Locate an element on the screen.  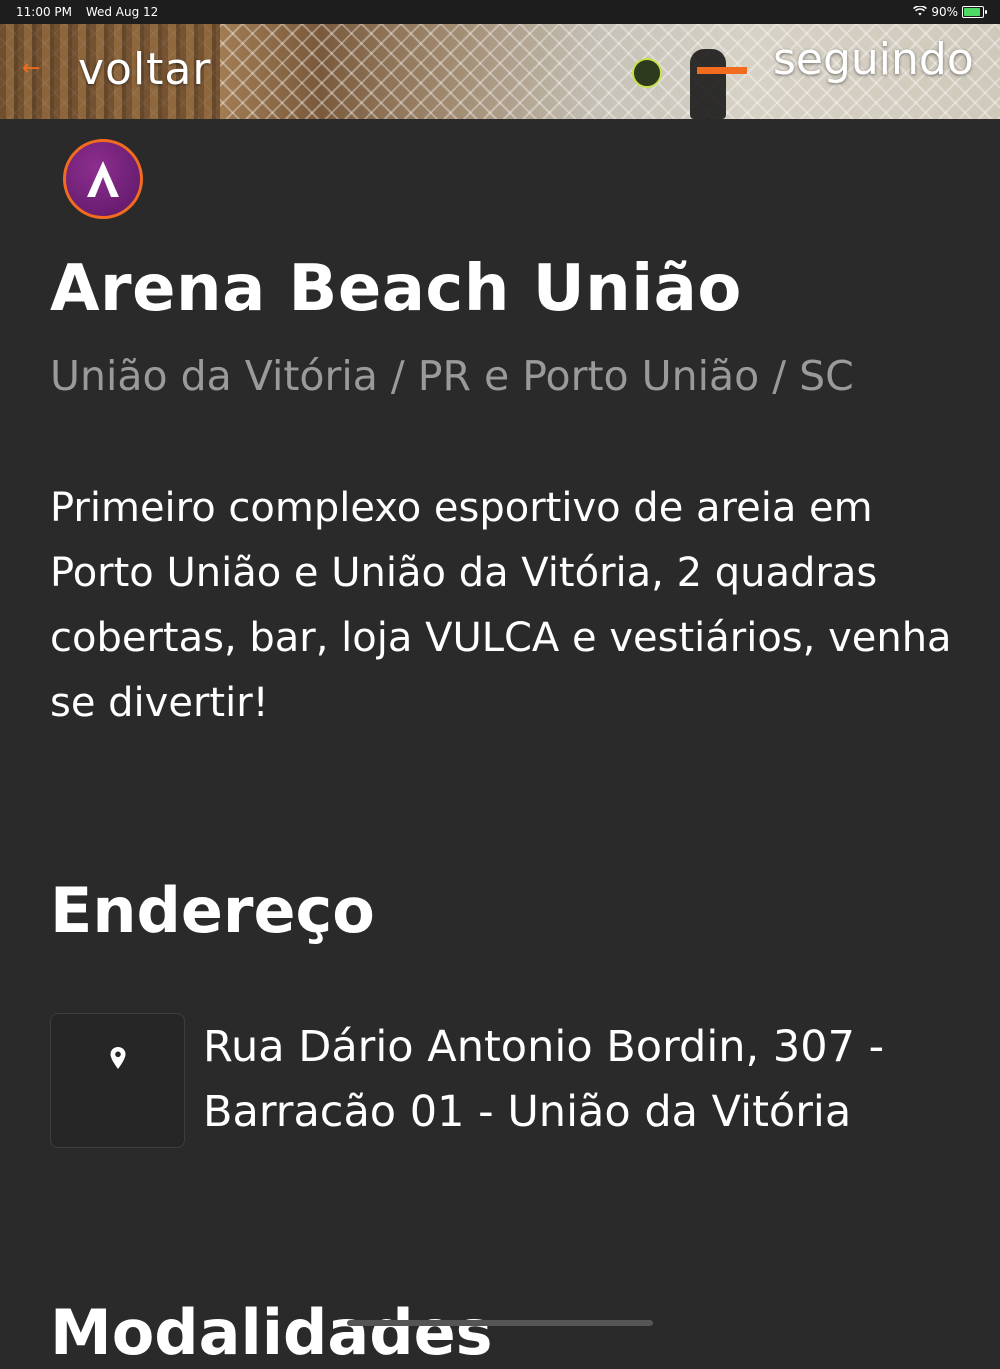
battery-percent: 90% is located at coordinates (944, 12).